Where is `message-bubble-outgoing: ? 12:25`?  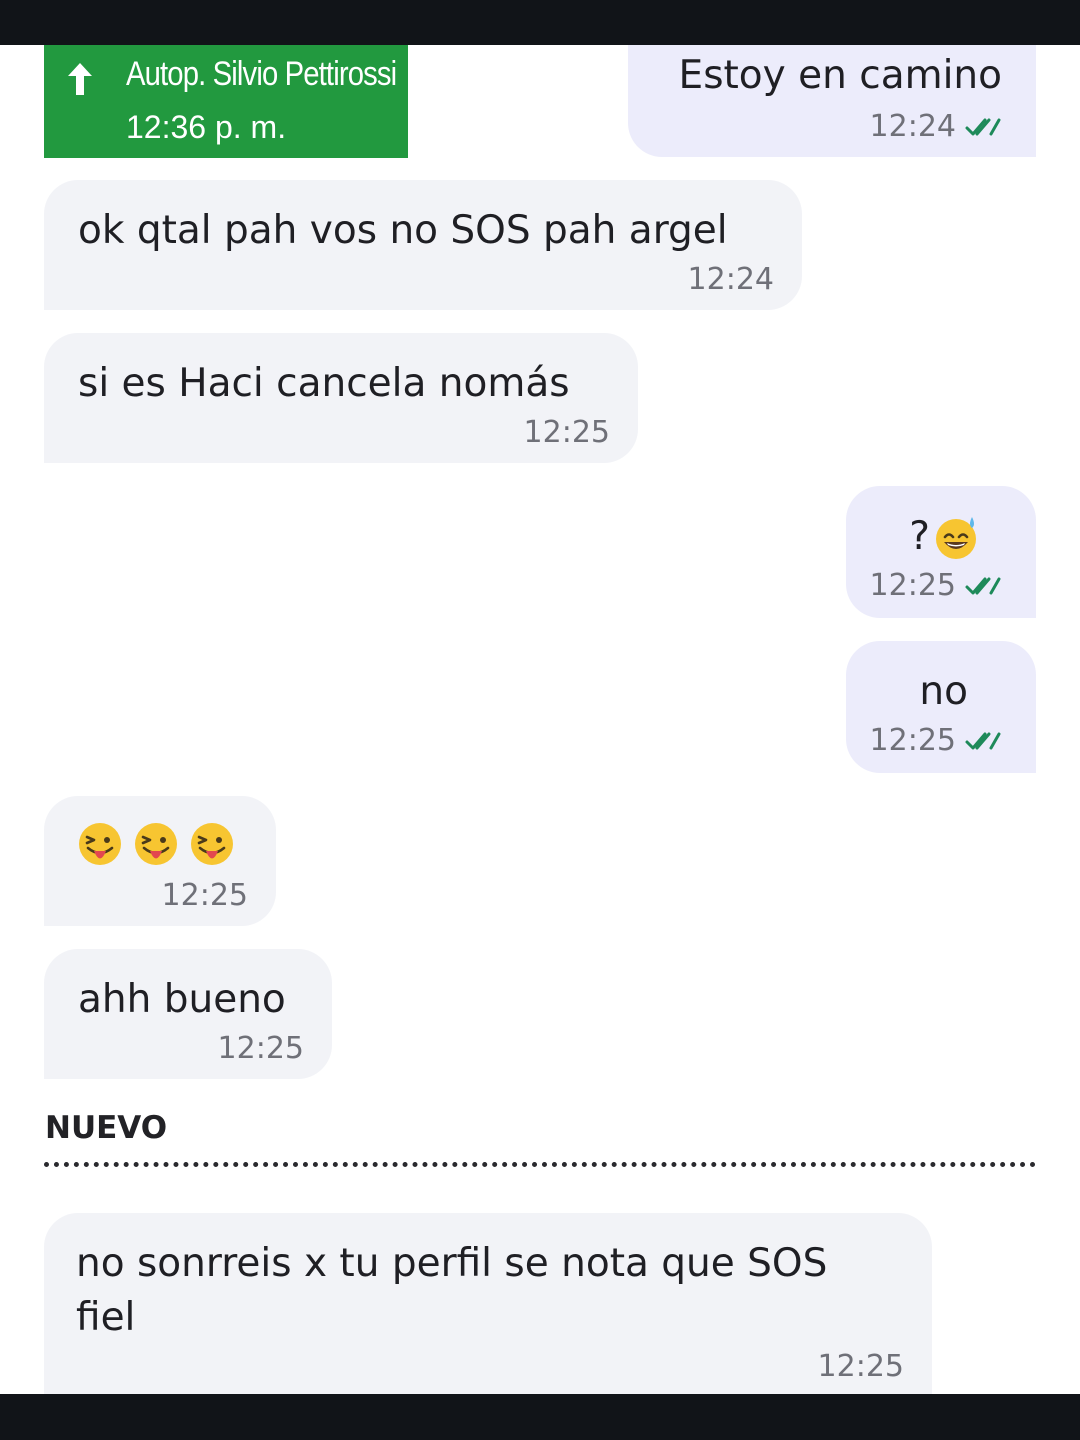 message-bubble-outgoing: ? 12:25 is located at coordinates (941, 552).